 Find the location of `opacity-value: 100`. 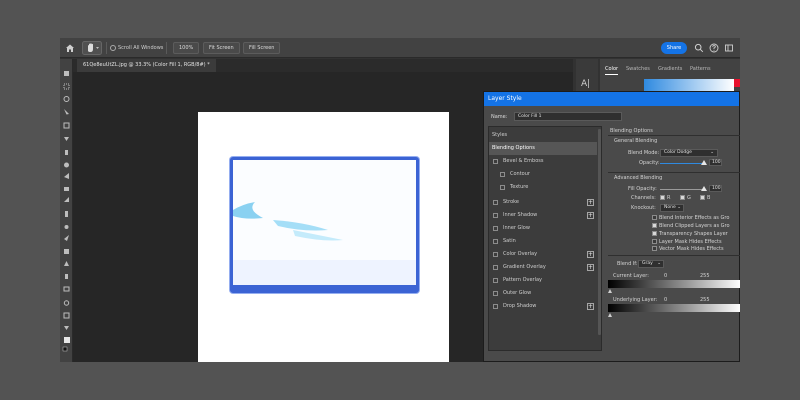

opacity-value: 100 is located at coordinates (715, 162).